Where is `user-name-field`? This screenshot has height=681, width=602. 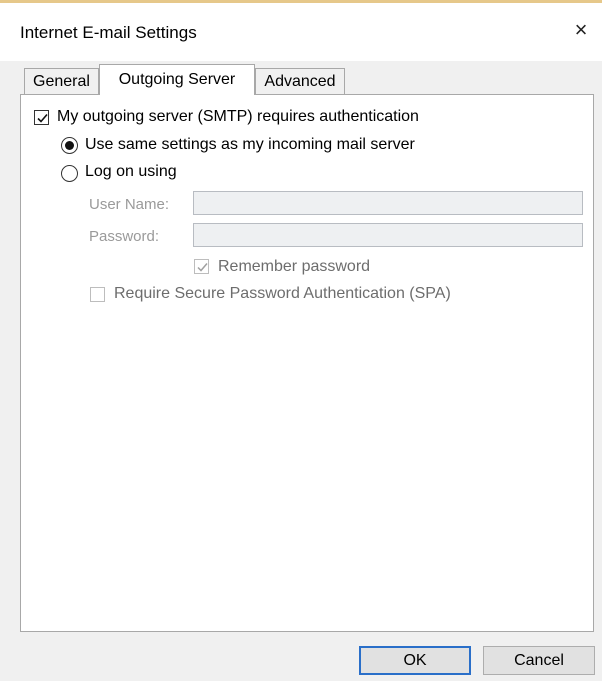
user-name-field is located at coordinates (388, 203).